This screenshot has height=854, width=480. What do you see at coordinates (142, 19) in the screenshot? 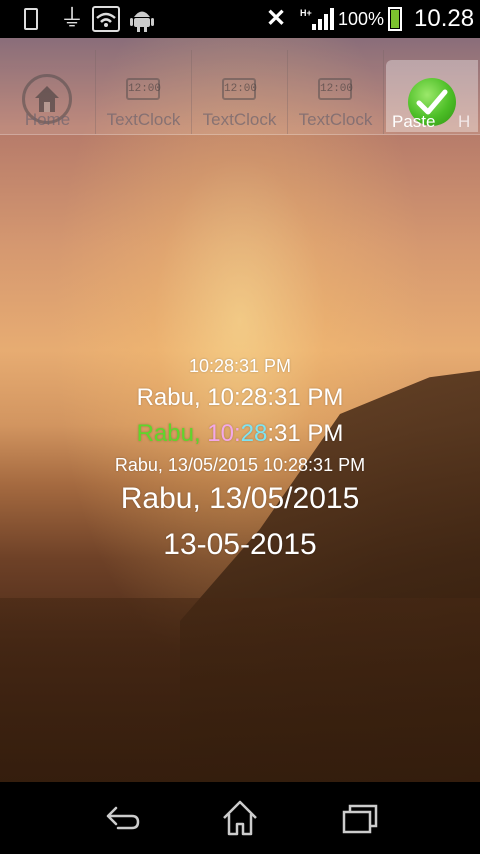
I see `android-icon` at bounding box center [142, 19].